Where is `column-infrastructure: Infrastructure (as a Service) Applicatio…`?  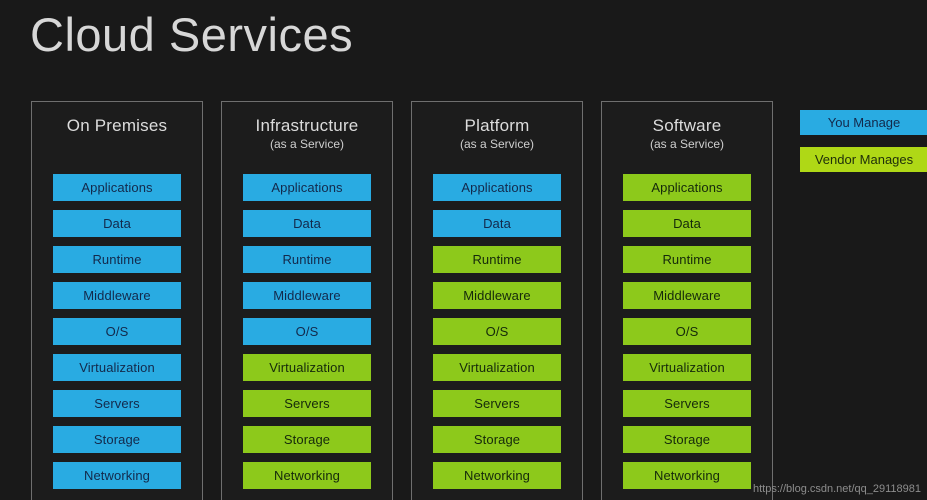 column-infrastructure: Infrastructure (as a Service) Applicatio… is located at coordinates (307, 300).